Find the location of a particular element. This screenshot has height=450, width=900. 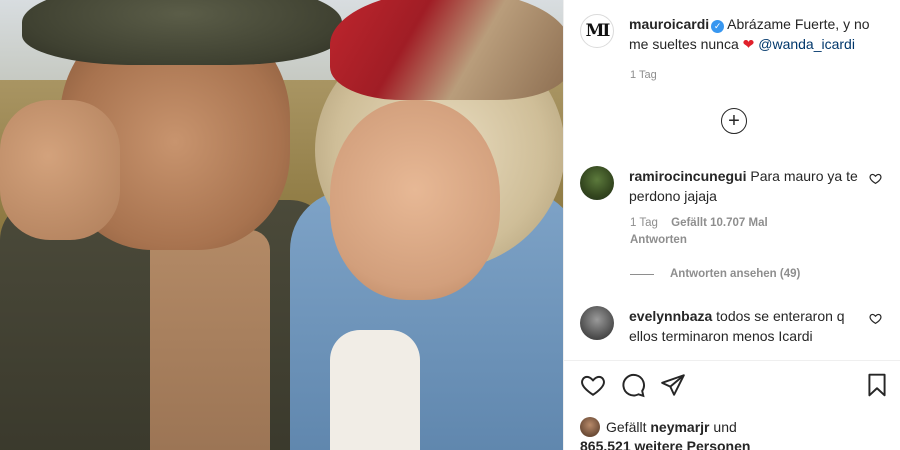

likes-count-link: 865.521 weitere Personen is located at coordinates (665, 444).